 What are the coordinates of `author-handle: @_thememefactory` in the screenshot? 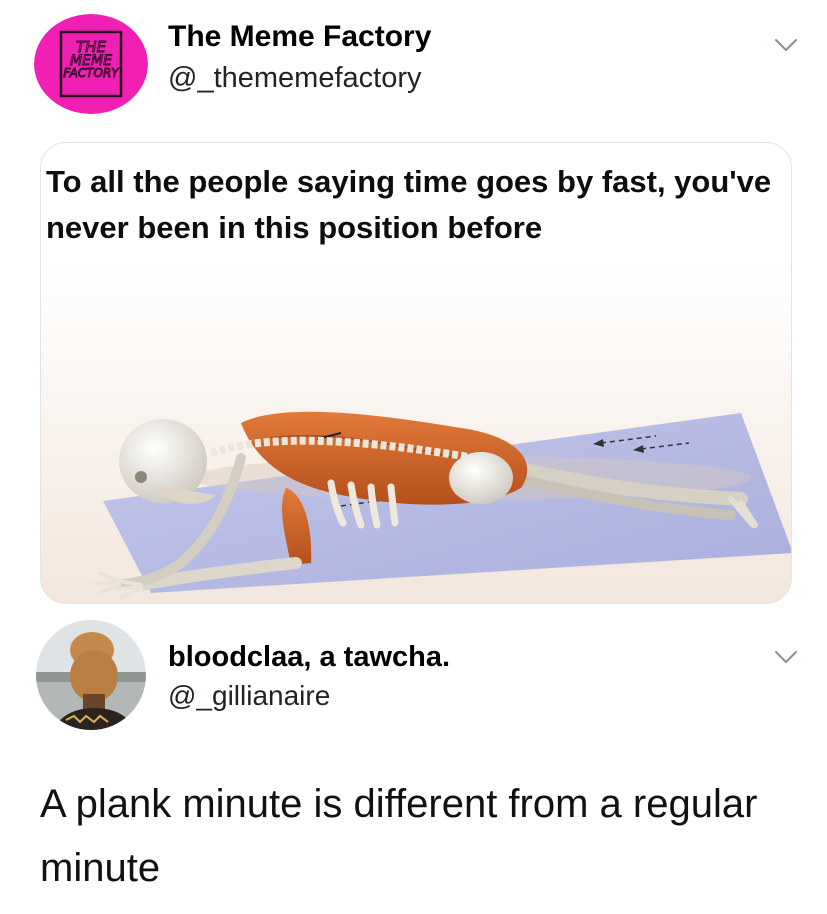 It's located at (299, 78).